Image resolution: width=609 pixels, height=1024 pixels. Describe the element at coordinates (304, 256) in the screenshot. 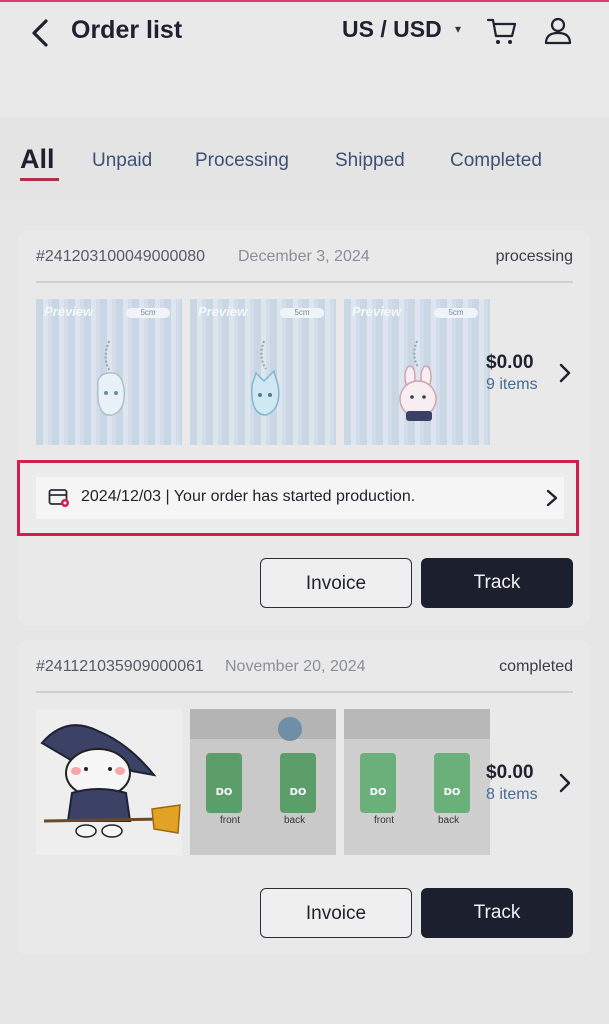

I see `order-date: December 3, 2024` at that location.